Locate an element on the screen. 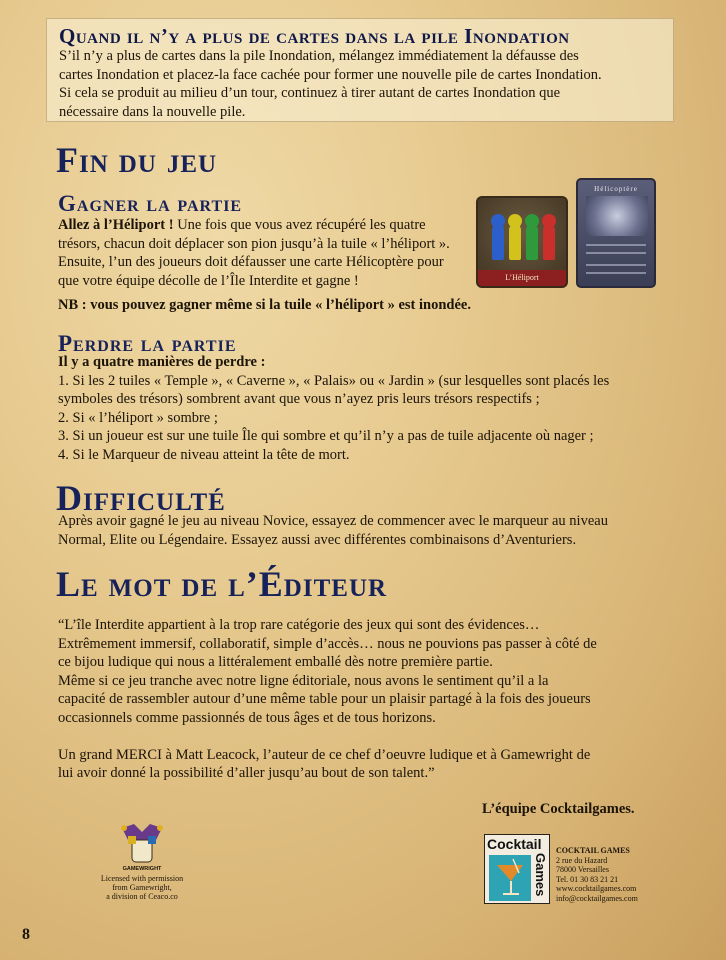 This screenshot has width=726, height=960. page-number: 8 is located at coordinates (26, 934).